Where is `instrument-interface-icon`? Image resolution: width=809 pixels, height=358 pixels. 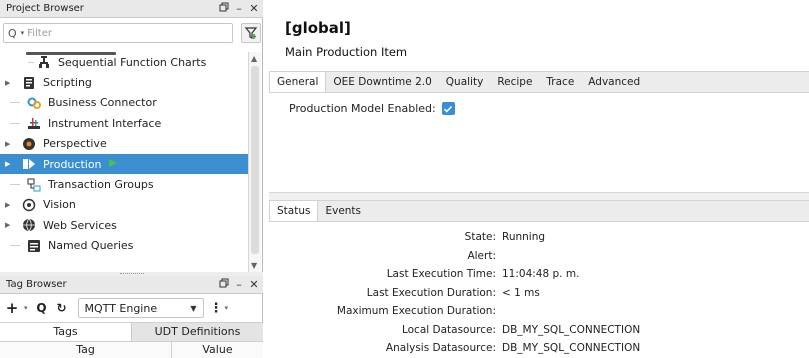 instrument-interface-icon is located at coordinates (34, 123).